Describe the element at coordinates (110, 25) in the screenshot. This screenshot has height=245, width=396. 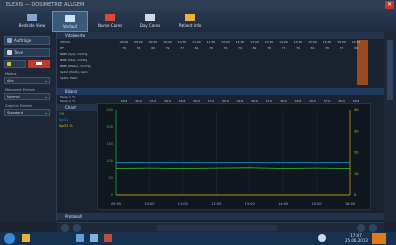
I see `tab-label: Nurse Cares` at that location.